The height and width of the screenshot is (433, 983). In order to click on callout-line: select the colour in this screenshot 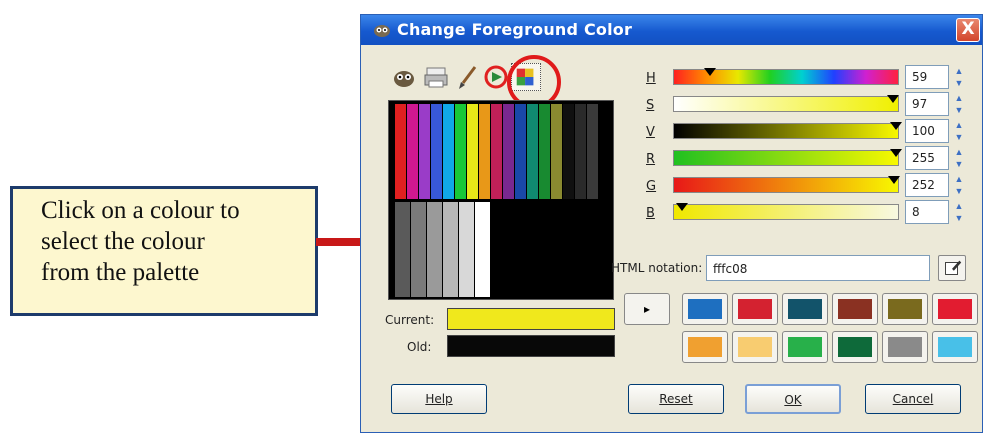, I will do `click(123, 241)`.